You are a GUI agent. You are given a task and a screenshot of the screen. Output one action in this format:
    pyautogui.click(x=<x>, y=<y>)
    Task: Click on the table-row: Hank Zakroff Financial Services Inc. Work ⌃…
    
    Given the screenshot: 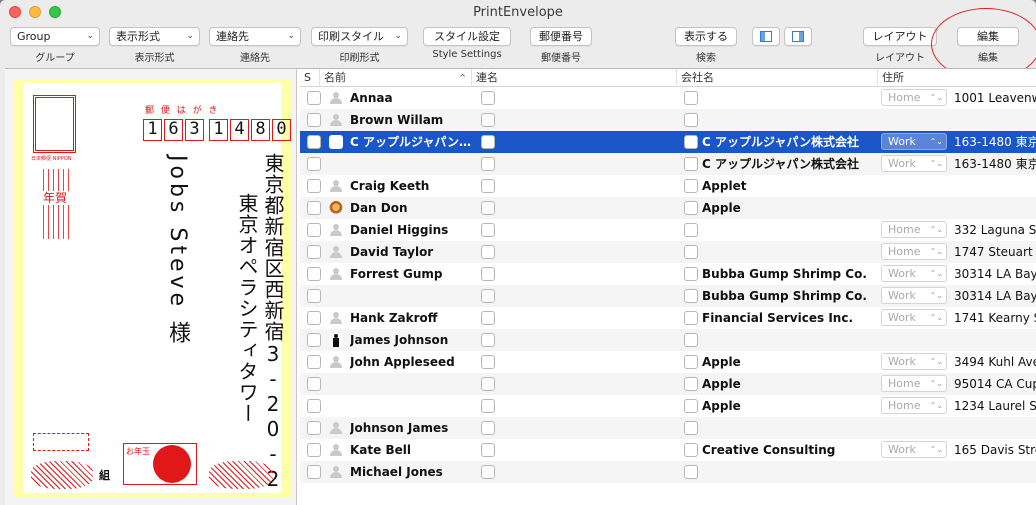 What is the action you would take?
    pyautogui.click(x=668, y=318)
    